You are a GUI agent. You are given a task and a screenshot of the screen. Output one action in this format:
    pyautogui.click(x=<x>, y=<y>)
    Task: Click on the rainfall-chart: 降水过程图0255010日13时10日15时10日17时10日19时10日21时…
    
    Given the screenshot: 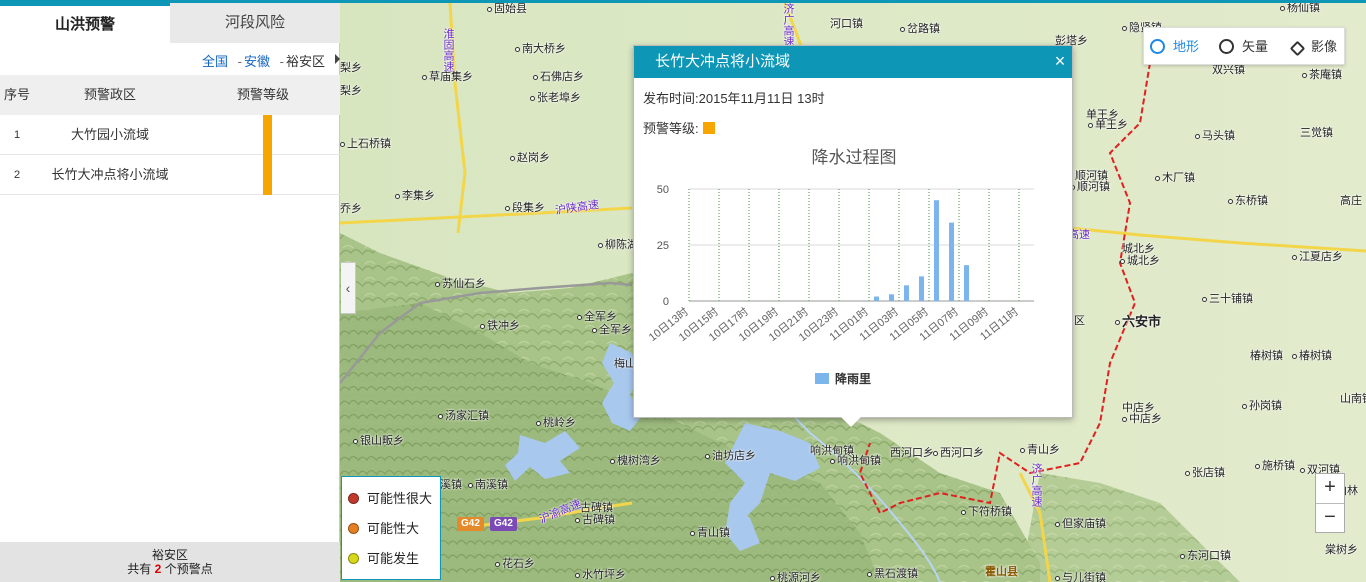 What is the action you would take?
    pyautogui.click(x=840, y=267)
    